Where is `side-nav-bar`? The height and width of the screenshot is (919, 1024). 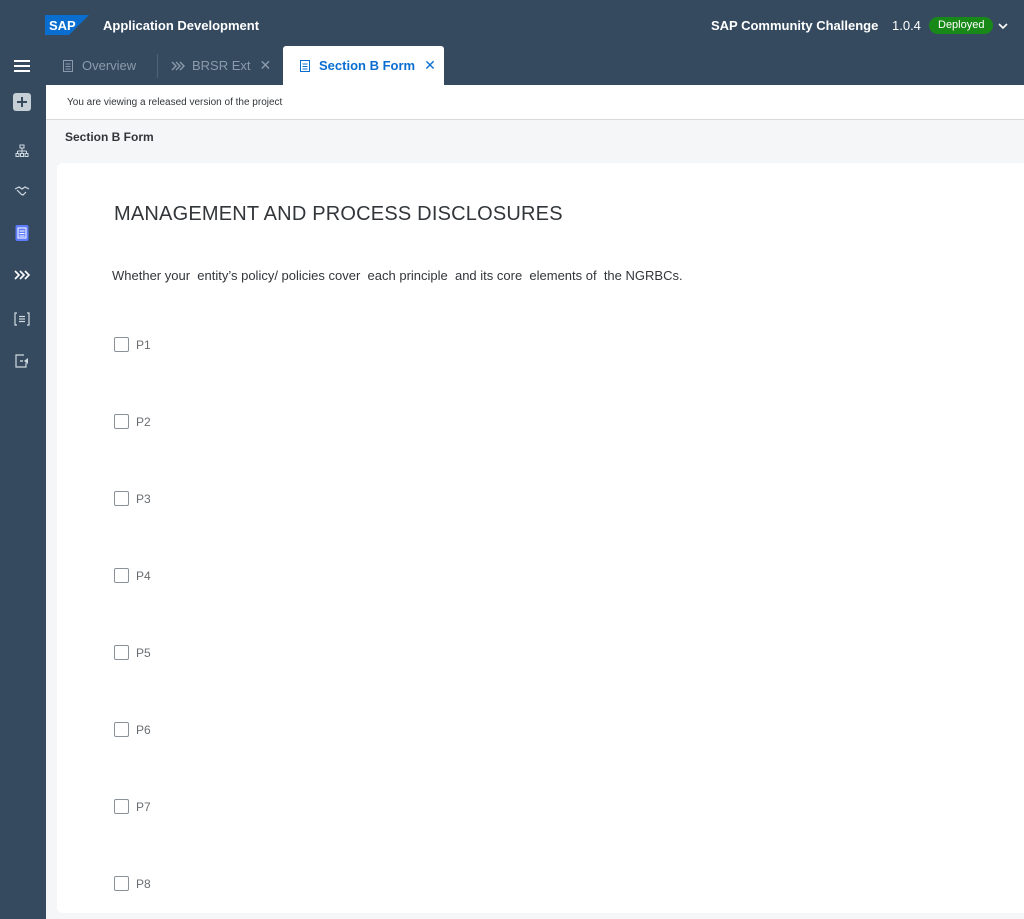 side-nav-bar is located at coordinates (23, 459).